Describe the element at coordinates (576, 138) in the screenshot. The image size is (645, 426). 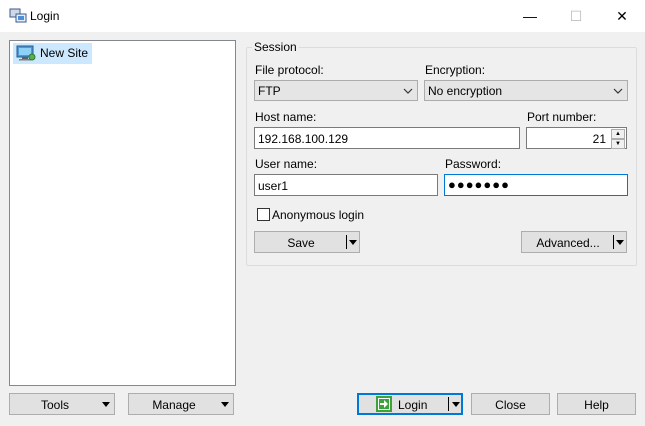
I see `port-number-field: 21 ▲ ▼` at that location.